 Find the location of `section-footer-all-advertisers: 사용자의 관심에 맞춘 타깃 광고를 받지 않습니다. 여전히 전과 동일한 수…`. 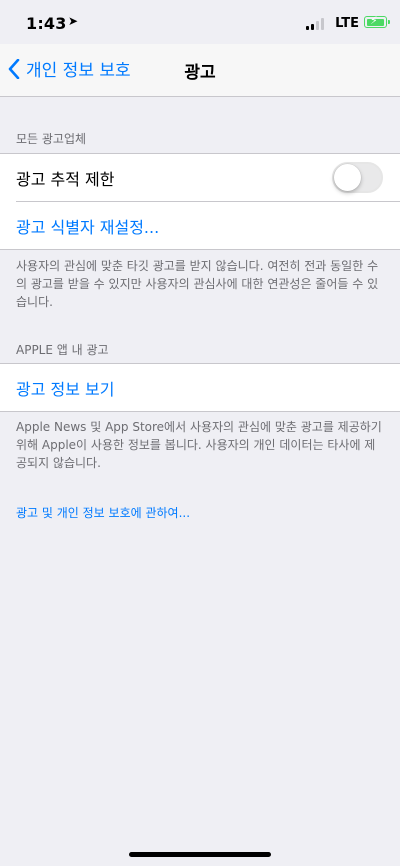

section-footer-all-advertisers: 사용자의 관심에 맞춘 타깃 광고를 받지 않습니다. 여전히 전과 동일한 수… is located at coordinates (197, 284).